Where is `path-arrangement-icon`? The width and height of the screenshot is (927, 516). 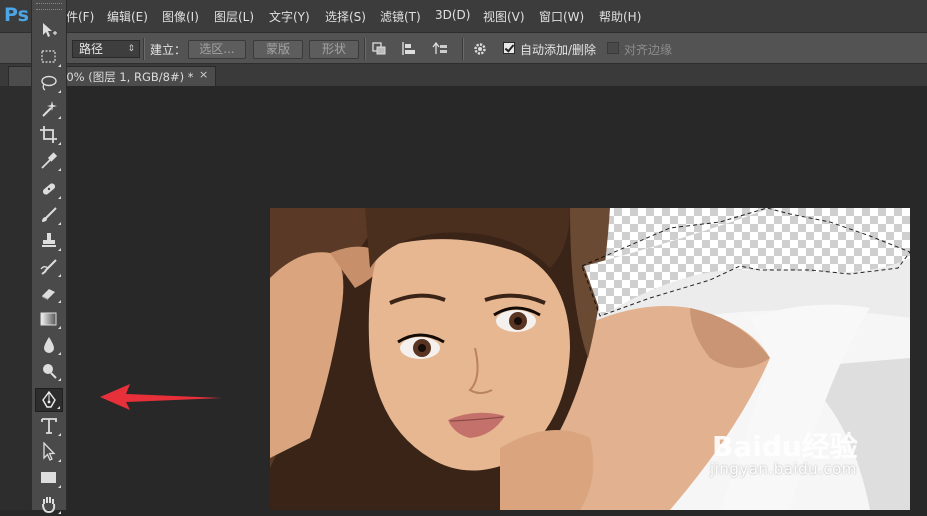
path-arrangement-icon is located at coordinates (440, 49).